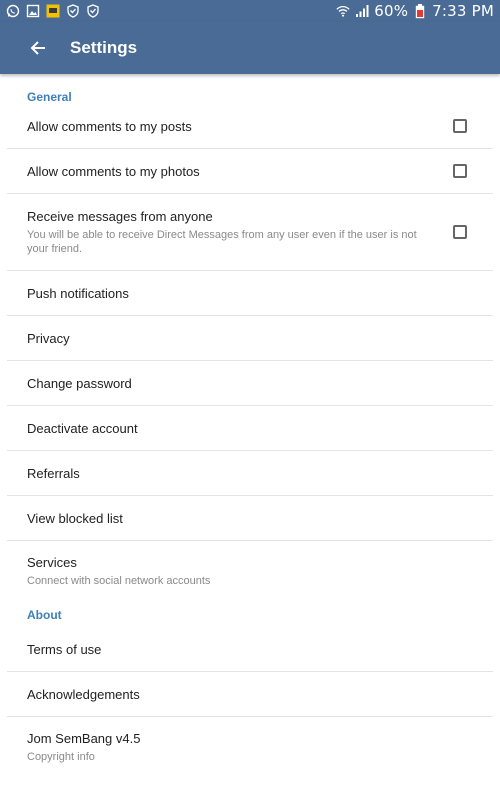 Image resolution: width=500 pixels, height=800 pixels. Describe the element at coordinates (460, 232) in the screenshot. I see `receive-messages-checkbox` at that location.